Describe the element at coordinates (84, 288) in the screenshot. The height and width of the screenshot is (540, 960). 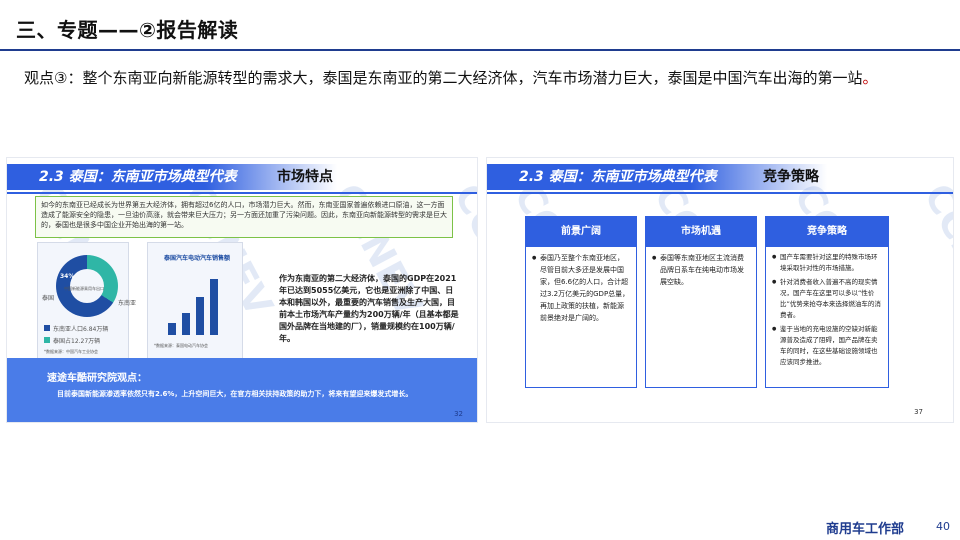
I see `donut-center: 中国新能源乘用车出口` at that location.